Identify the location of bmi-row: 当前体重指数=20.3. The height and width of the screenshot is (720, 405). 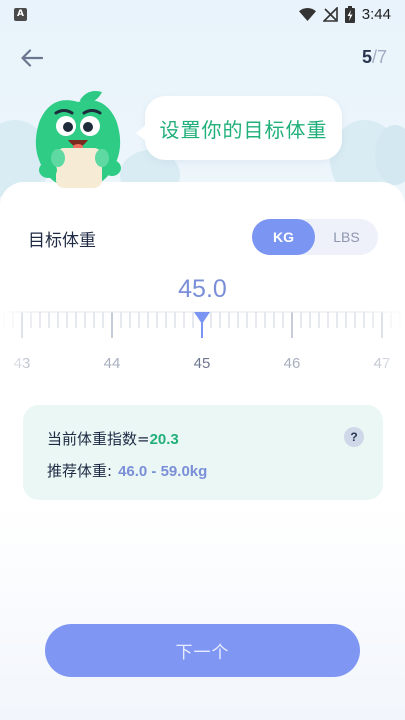
(113, 438).